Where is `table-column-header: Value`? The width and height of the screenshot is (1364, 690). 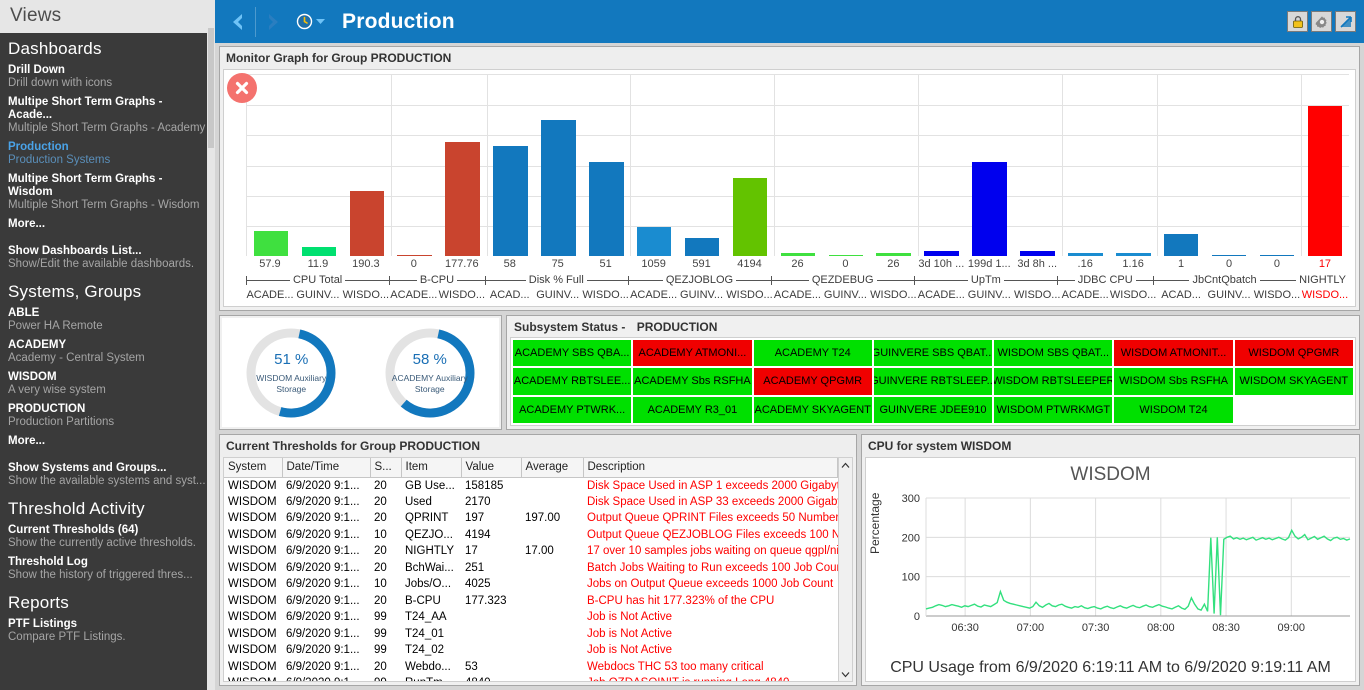
table-column-header: Value is located at coordinates (491, 468).